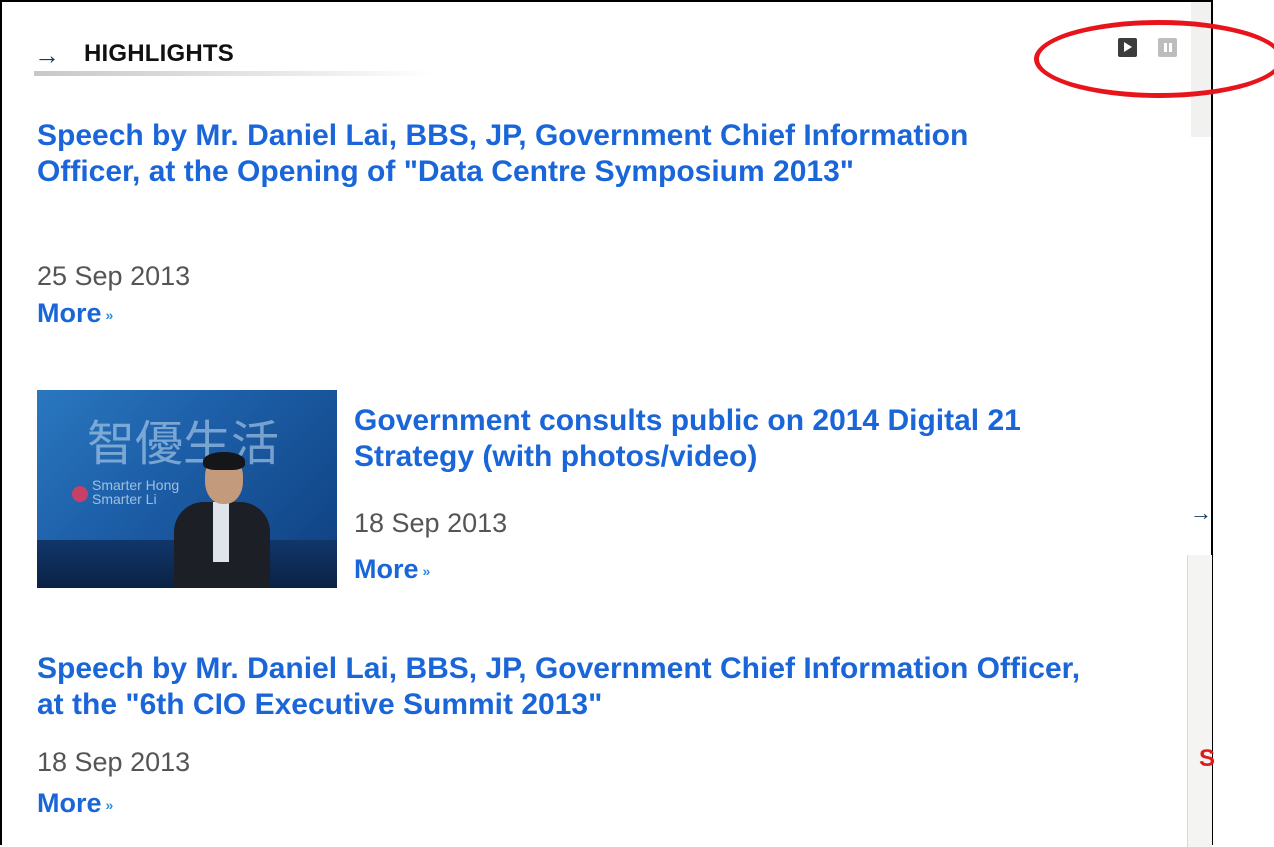 This screenshot has width=1274, height=847. Describe the element at coordinates (1199, 701) in the screenshot. I see `adjacent-panel-bottom` at that location.